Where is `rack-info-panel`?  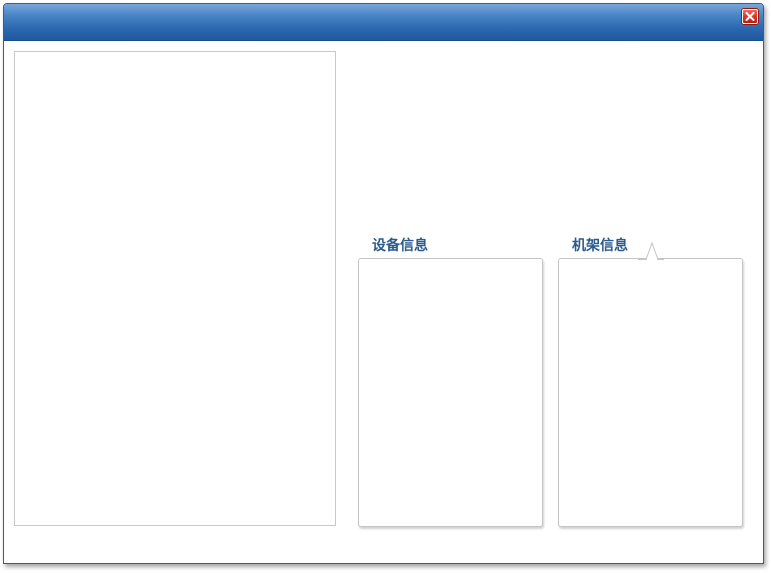 rack-info-panel is located at coordinates (650, 392).